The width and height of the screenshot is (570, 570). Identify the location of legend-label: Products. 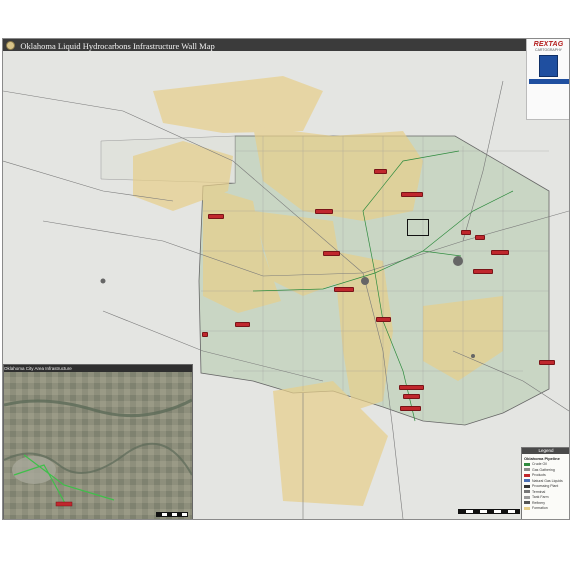
(539, 475).